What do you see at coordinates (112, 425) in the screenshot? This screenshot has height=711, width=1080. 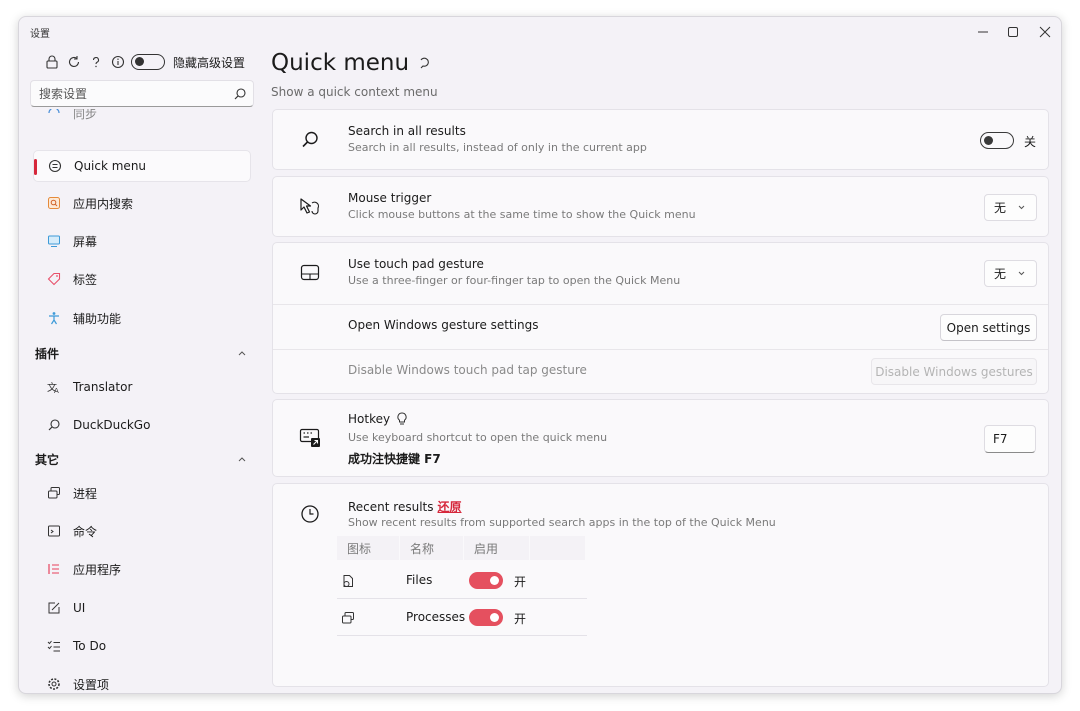 I see `sidebar-item-label: DuckDuckGo` at bounding box center [112, 425].